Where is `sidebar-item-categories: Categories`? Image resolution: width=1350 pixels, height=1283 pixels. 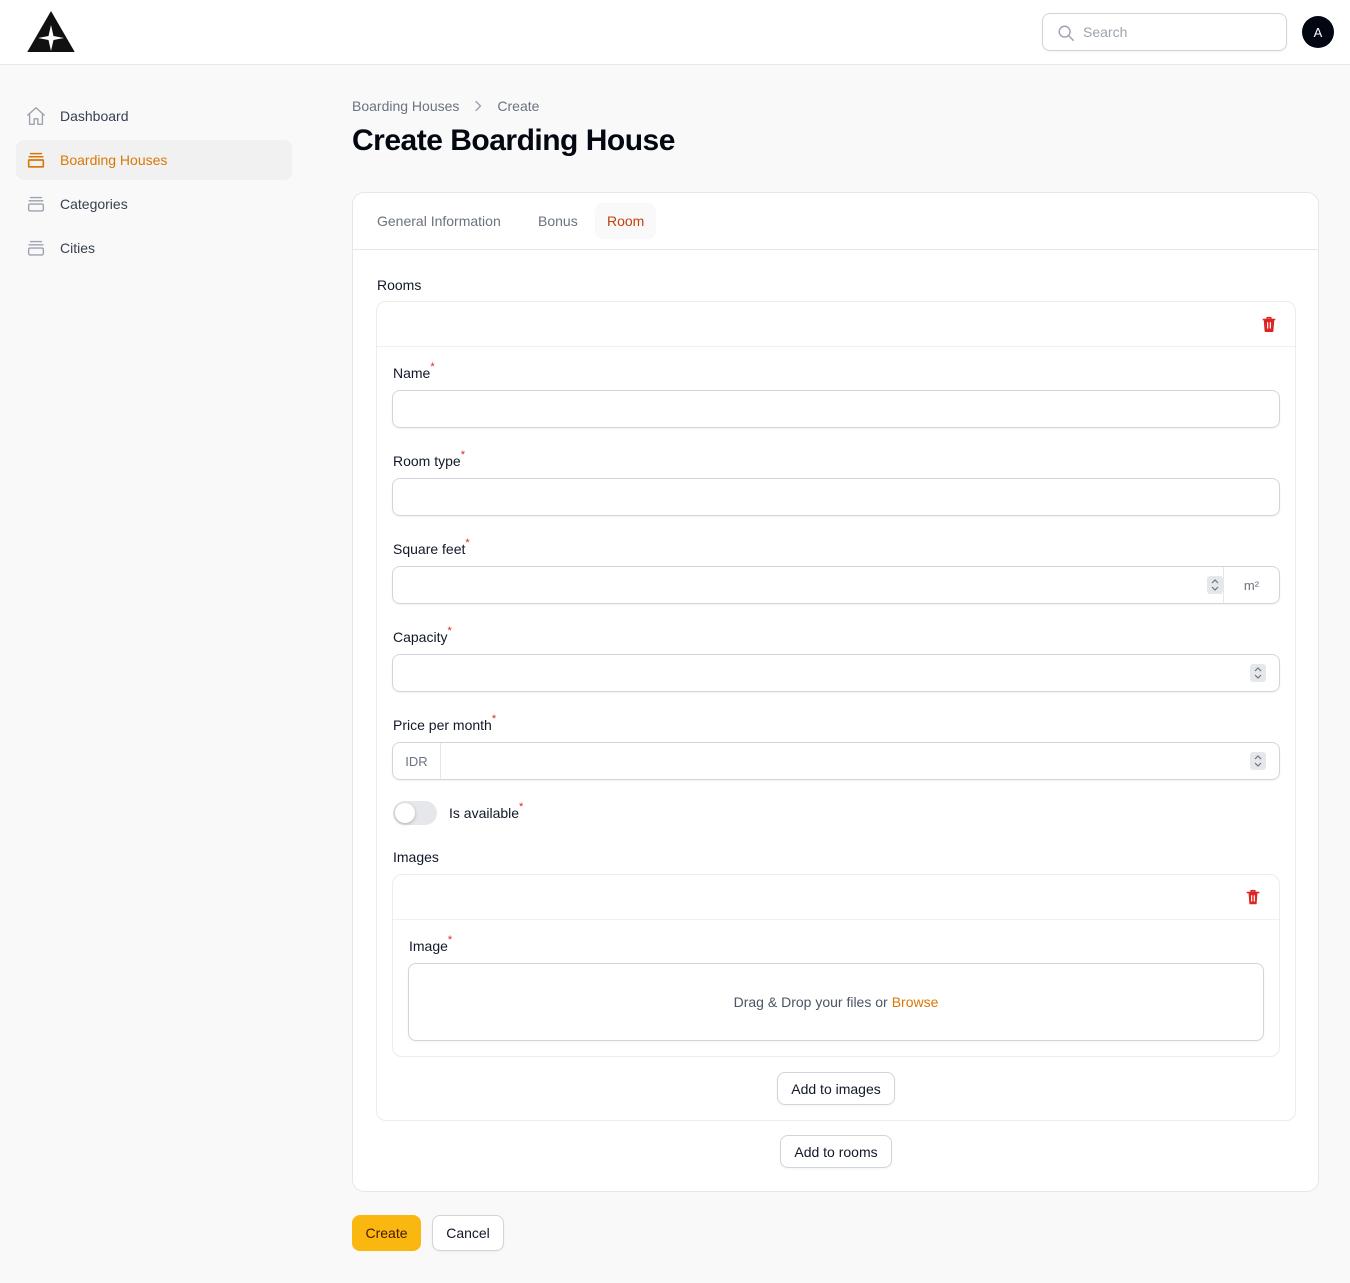 sidebar-item-categories: Categories is located at coordinates (154, 204).